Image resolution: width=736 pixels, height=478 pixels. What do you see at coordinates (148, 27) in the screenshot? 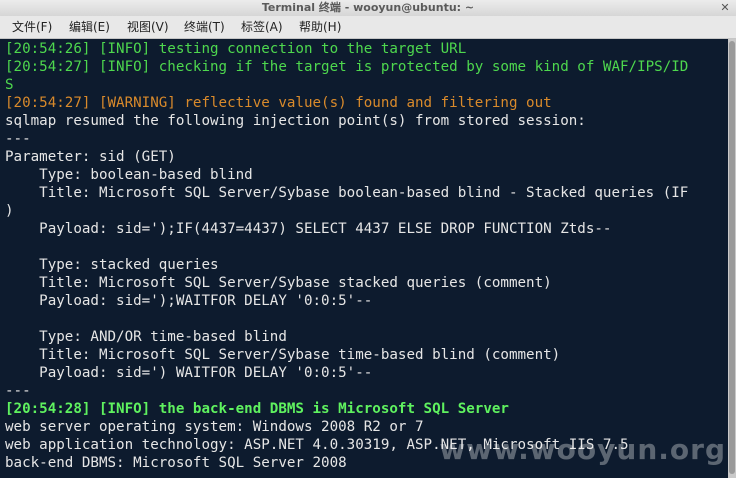
I see `menu-view: 视图(V)` at bounding box center [148, 27].